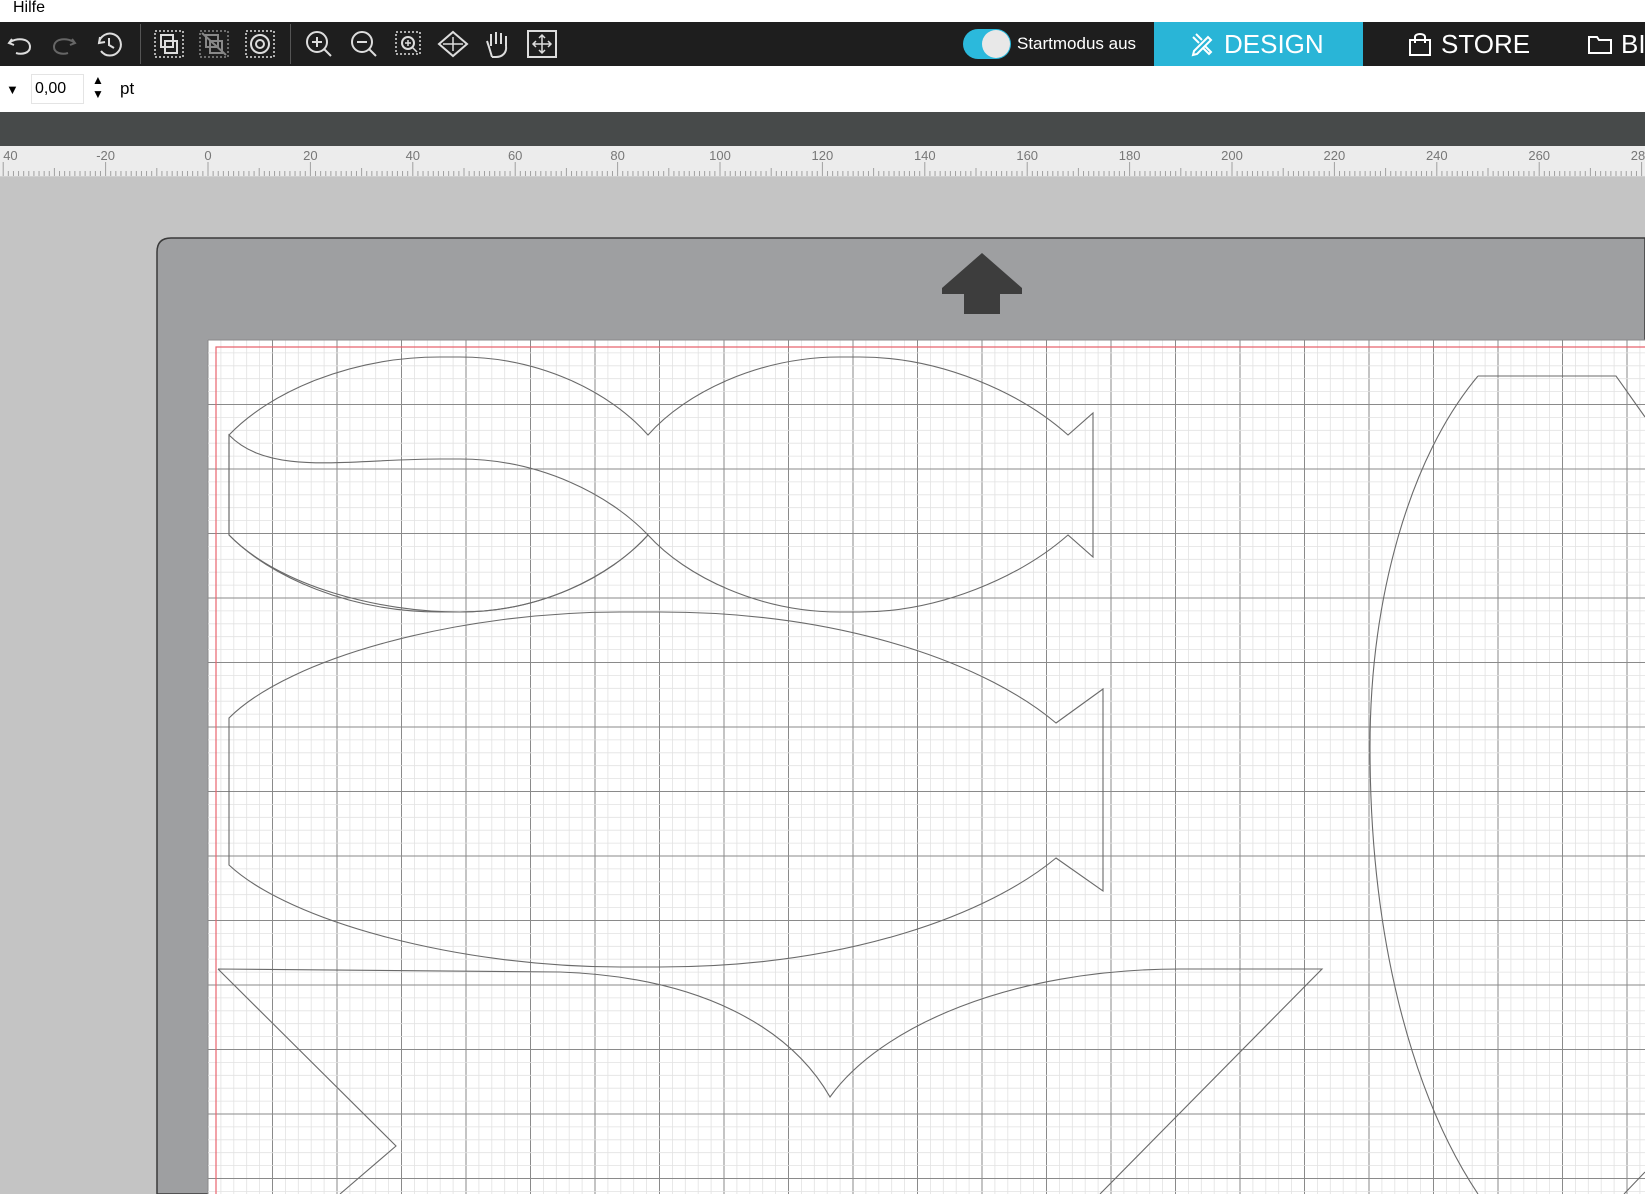 Image resolution: width=1645 pixels, height=1194 pixels. Describe the element at coordinates (1232, 155) in the screenshot. I see `ruler-tick-label: 200` at that location.